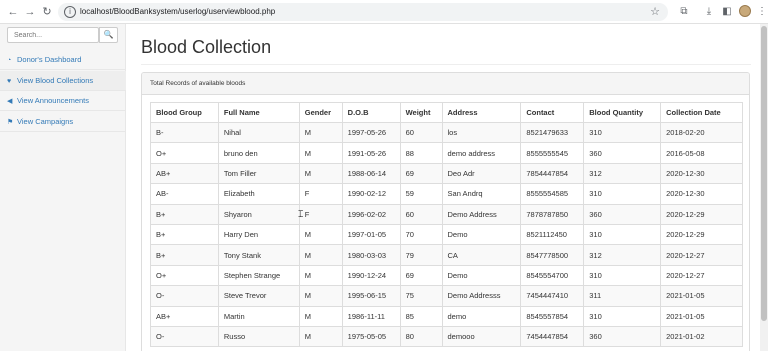 The height and width of the screenshot is (351, 768). Describe the element at coordinates (184, 316) in the screenshot. I see `table-cell: AB+` at that location.